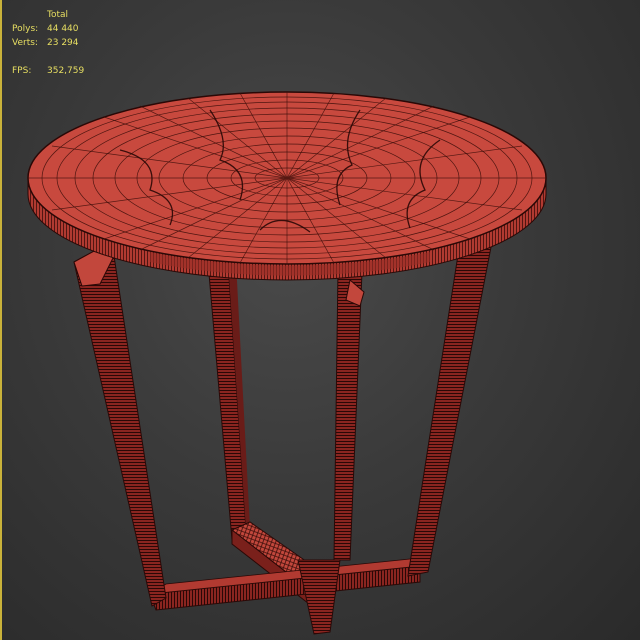 The image size is (640, 640). Describe the element at coordinates (228, 401) in the screenshot. I see `back-left-leg` at that location.